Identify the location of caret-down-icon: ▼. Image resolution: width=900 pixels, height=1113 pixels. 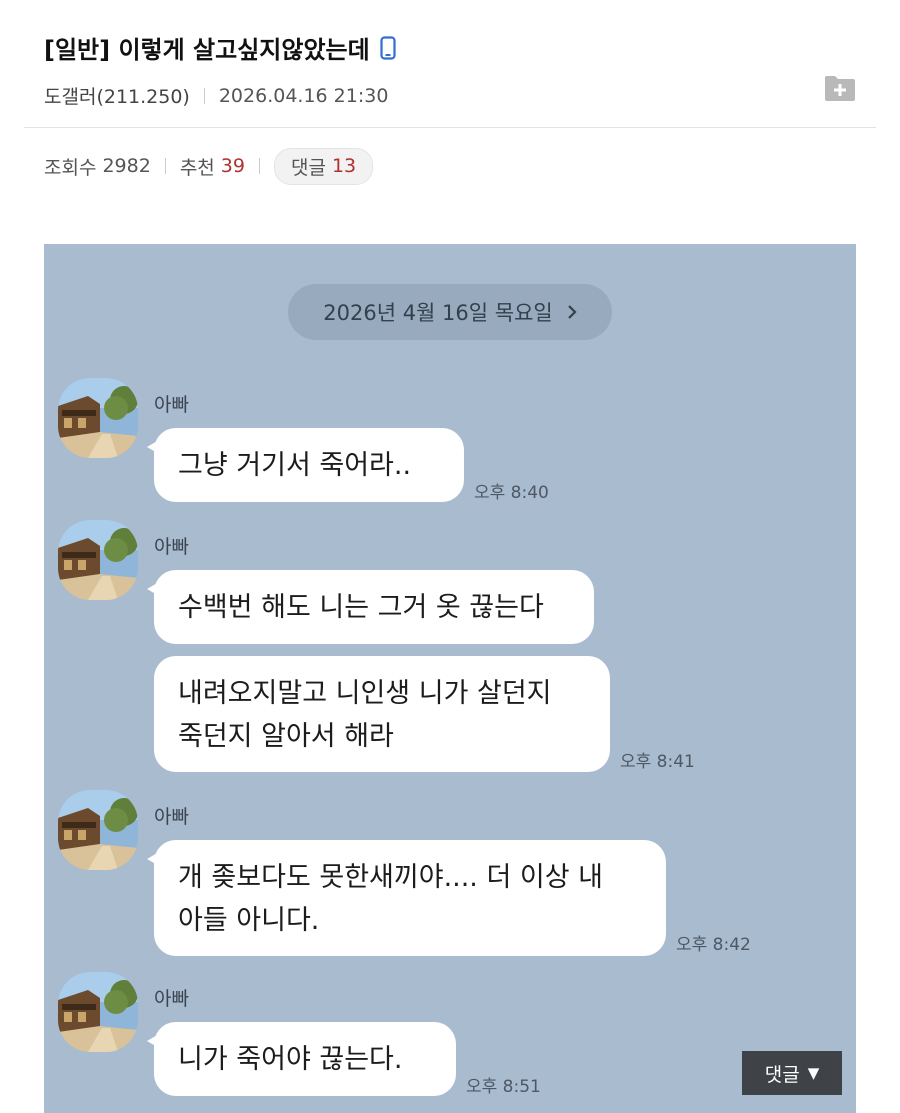
(813, 1073).